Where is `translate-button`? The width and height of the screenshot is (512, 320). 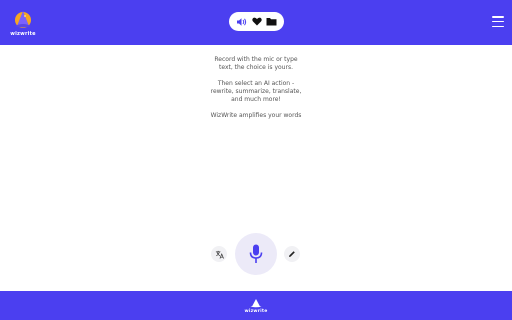 translate-button is located at coordinates (219, 254).